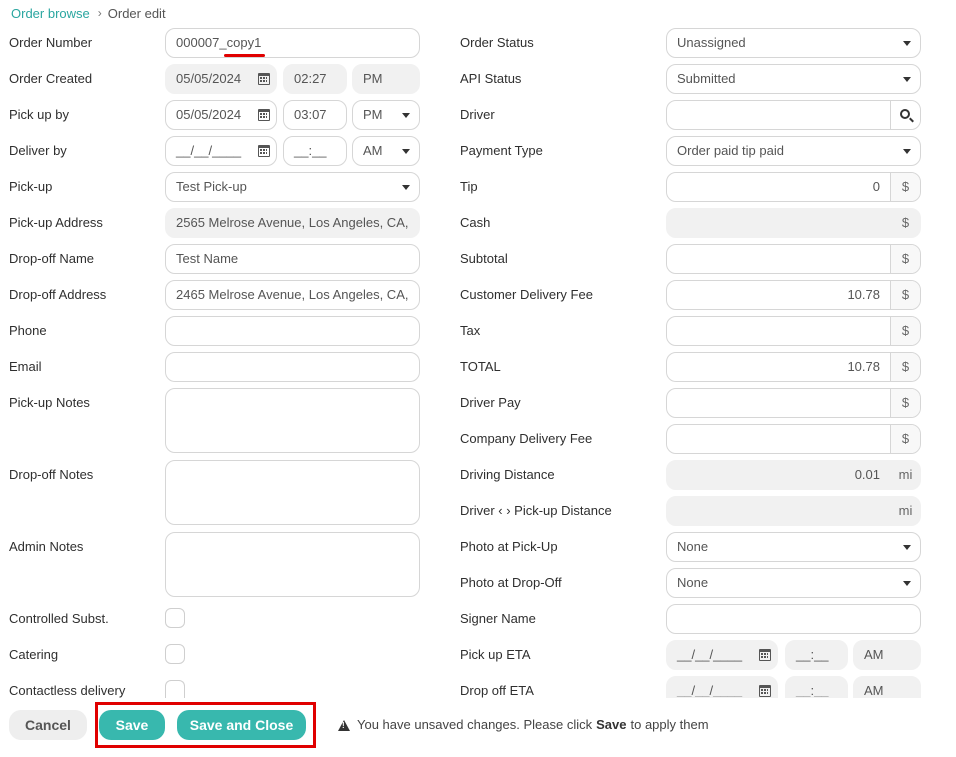 The height and width of the screenshot is (757, 956). Describe the element at coordinates (292, 331) in the screenshot. I see `phone-input` at that location.